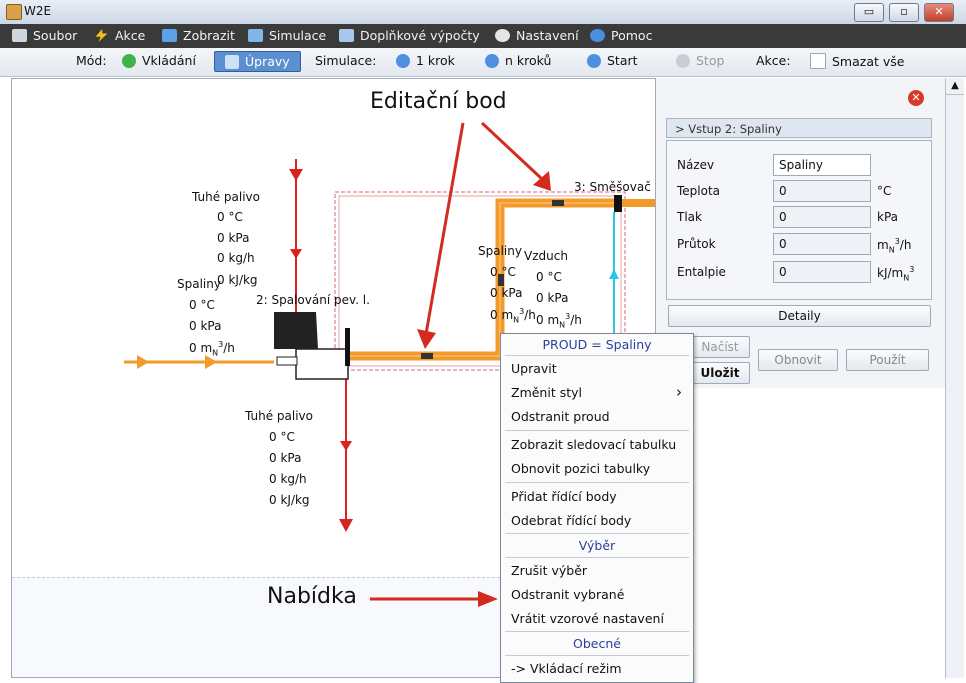 The image size is (966, 683). I want to click on window-title: W2E, so click(38, 11).